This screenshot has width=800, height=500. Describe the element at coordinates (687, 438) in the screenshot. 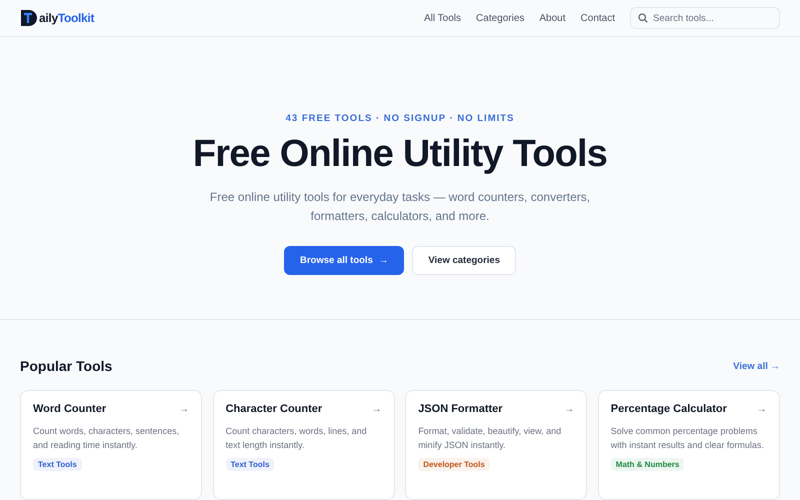

I see `card-description: Solve common percentage problems with instant results and clear formulas.` at that location.